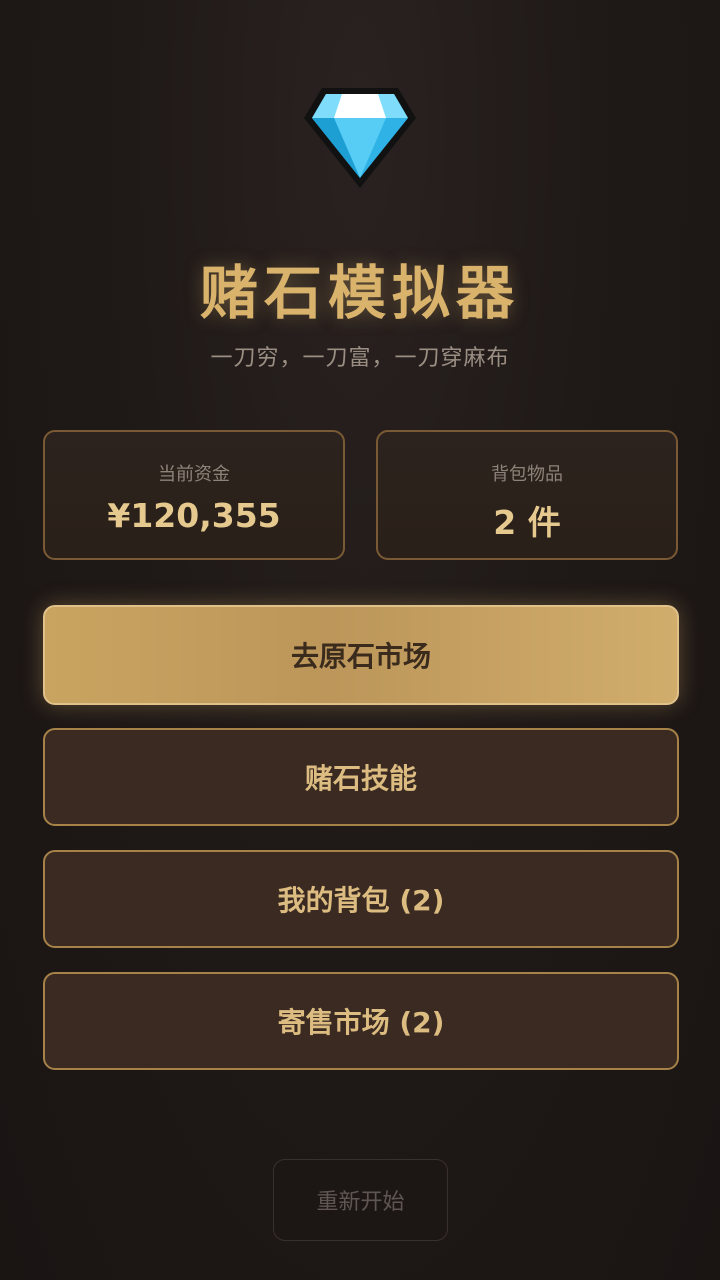  Describe the element at coordinates (360, 1200) in the screenshot. I see `restart-button: 重新开始` at that location.